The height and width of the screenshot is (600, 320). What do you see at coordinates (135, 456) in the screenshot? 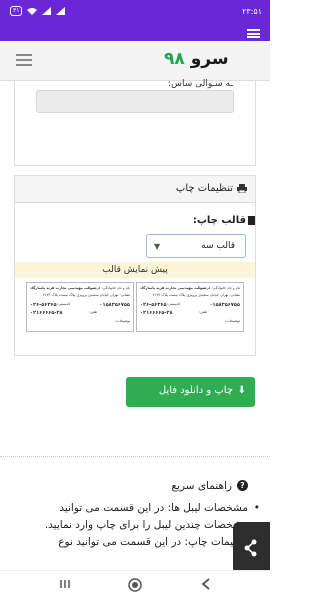
I see `section-divider` at bounding box center [135, 456].